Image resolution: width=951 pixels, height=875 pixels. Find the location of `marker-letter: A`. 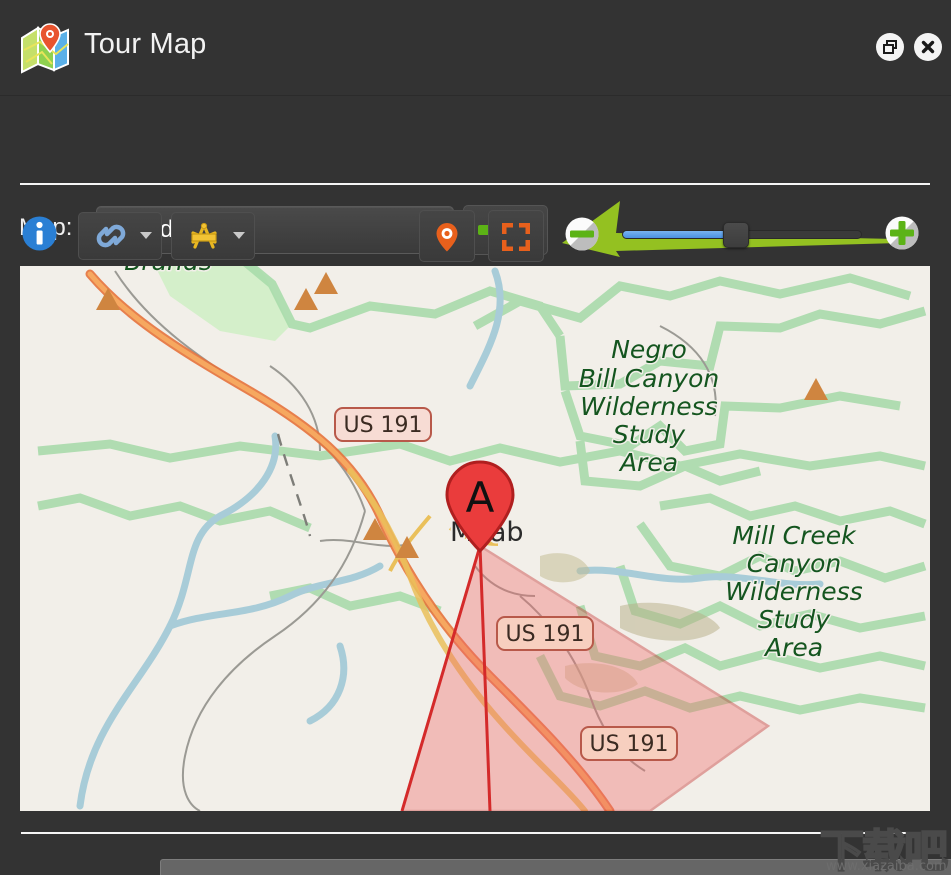

marker-letter: A is located at coordinates (480, 497).